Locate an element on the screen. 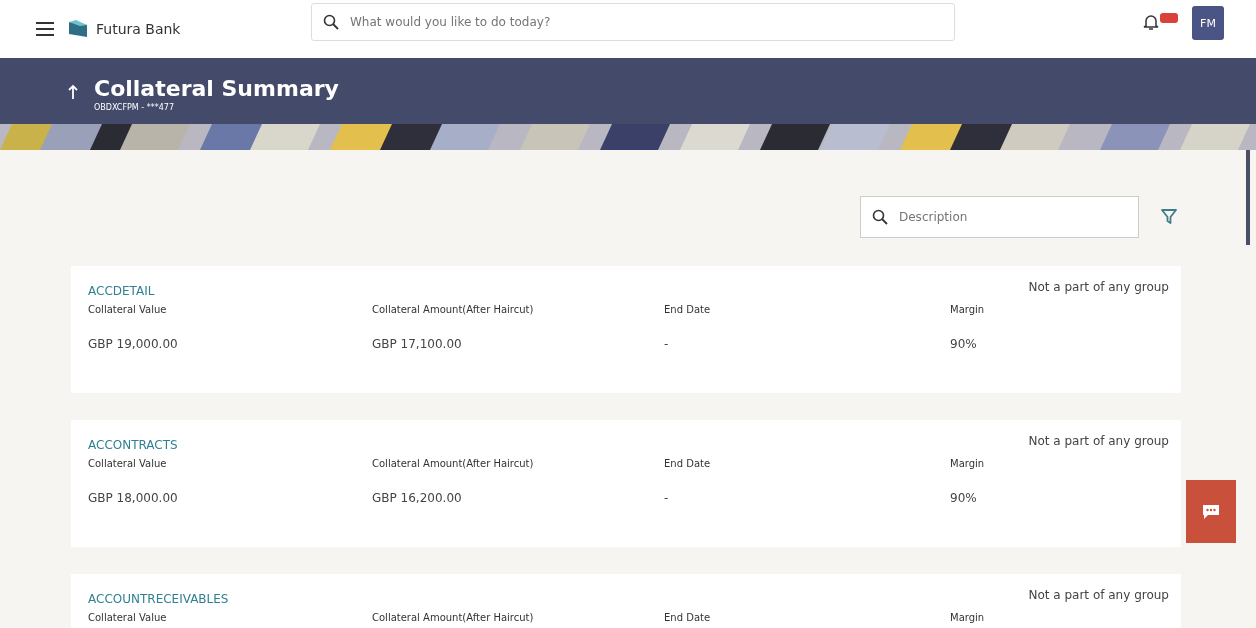 This screenshot has width=1256, height=628. chat-icon is located at coordinates (1211, 511).